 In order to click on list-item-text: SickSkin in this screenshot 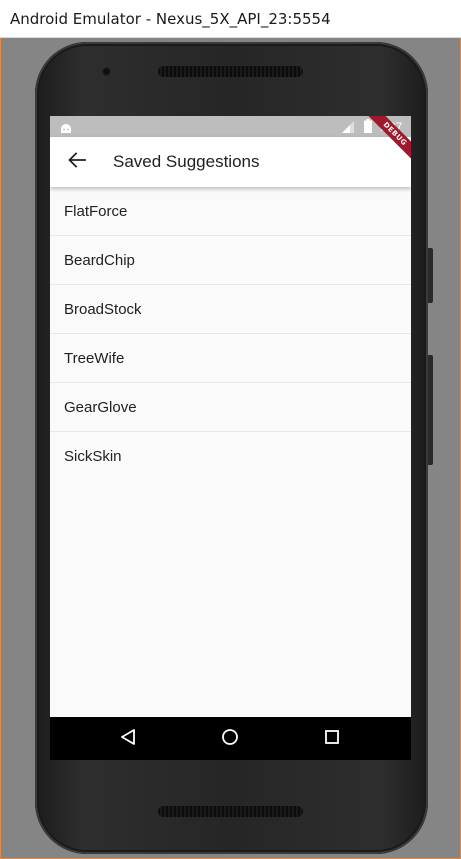, I will do `click(93, 456)`.